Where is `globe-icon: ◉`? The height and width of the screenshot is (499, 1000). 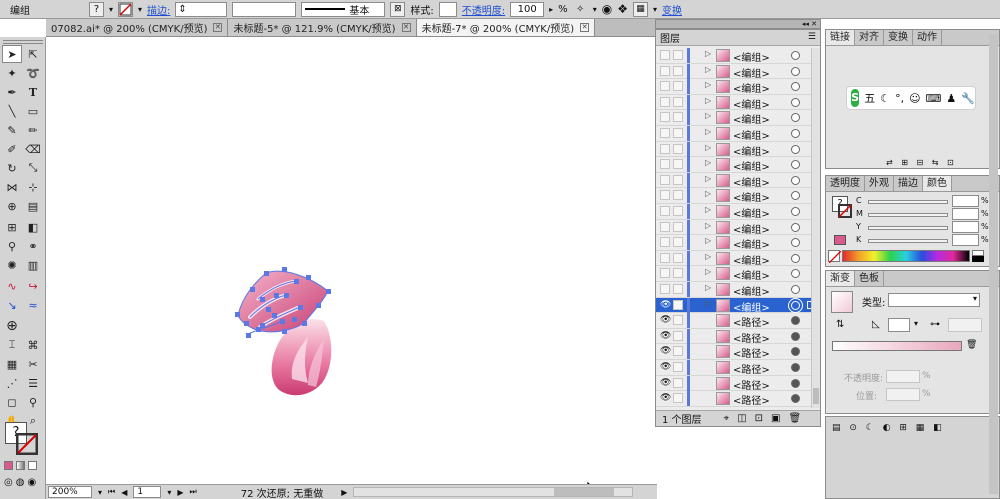
globe-icon: ◉ is located at coordinates (607, 9).